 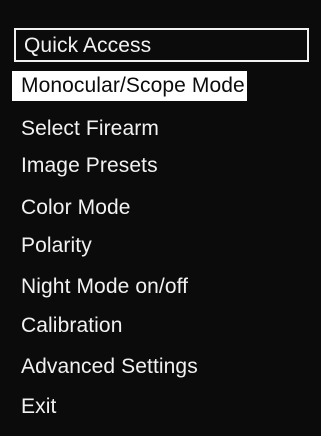 I want to click on menu-item-exit: Exit, so click(x=35, y=407).